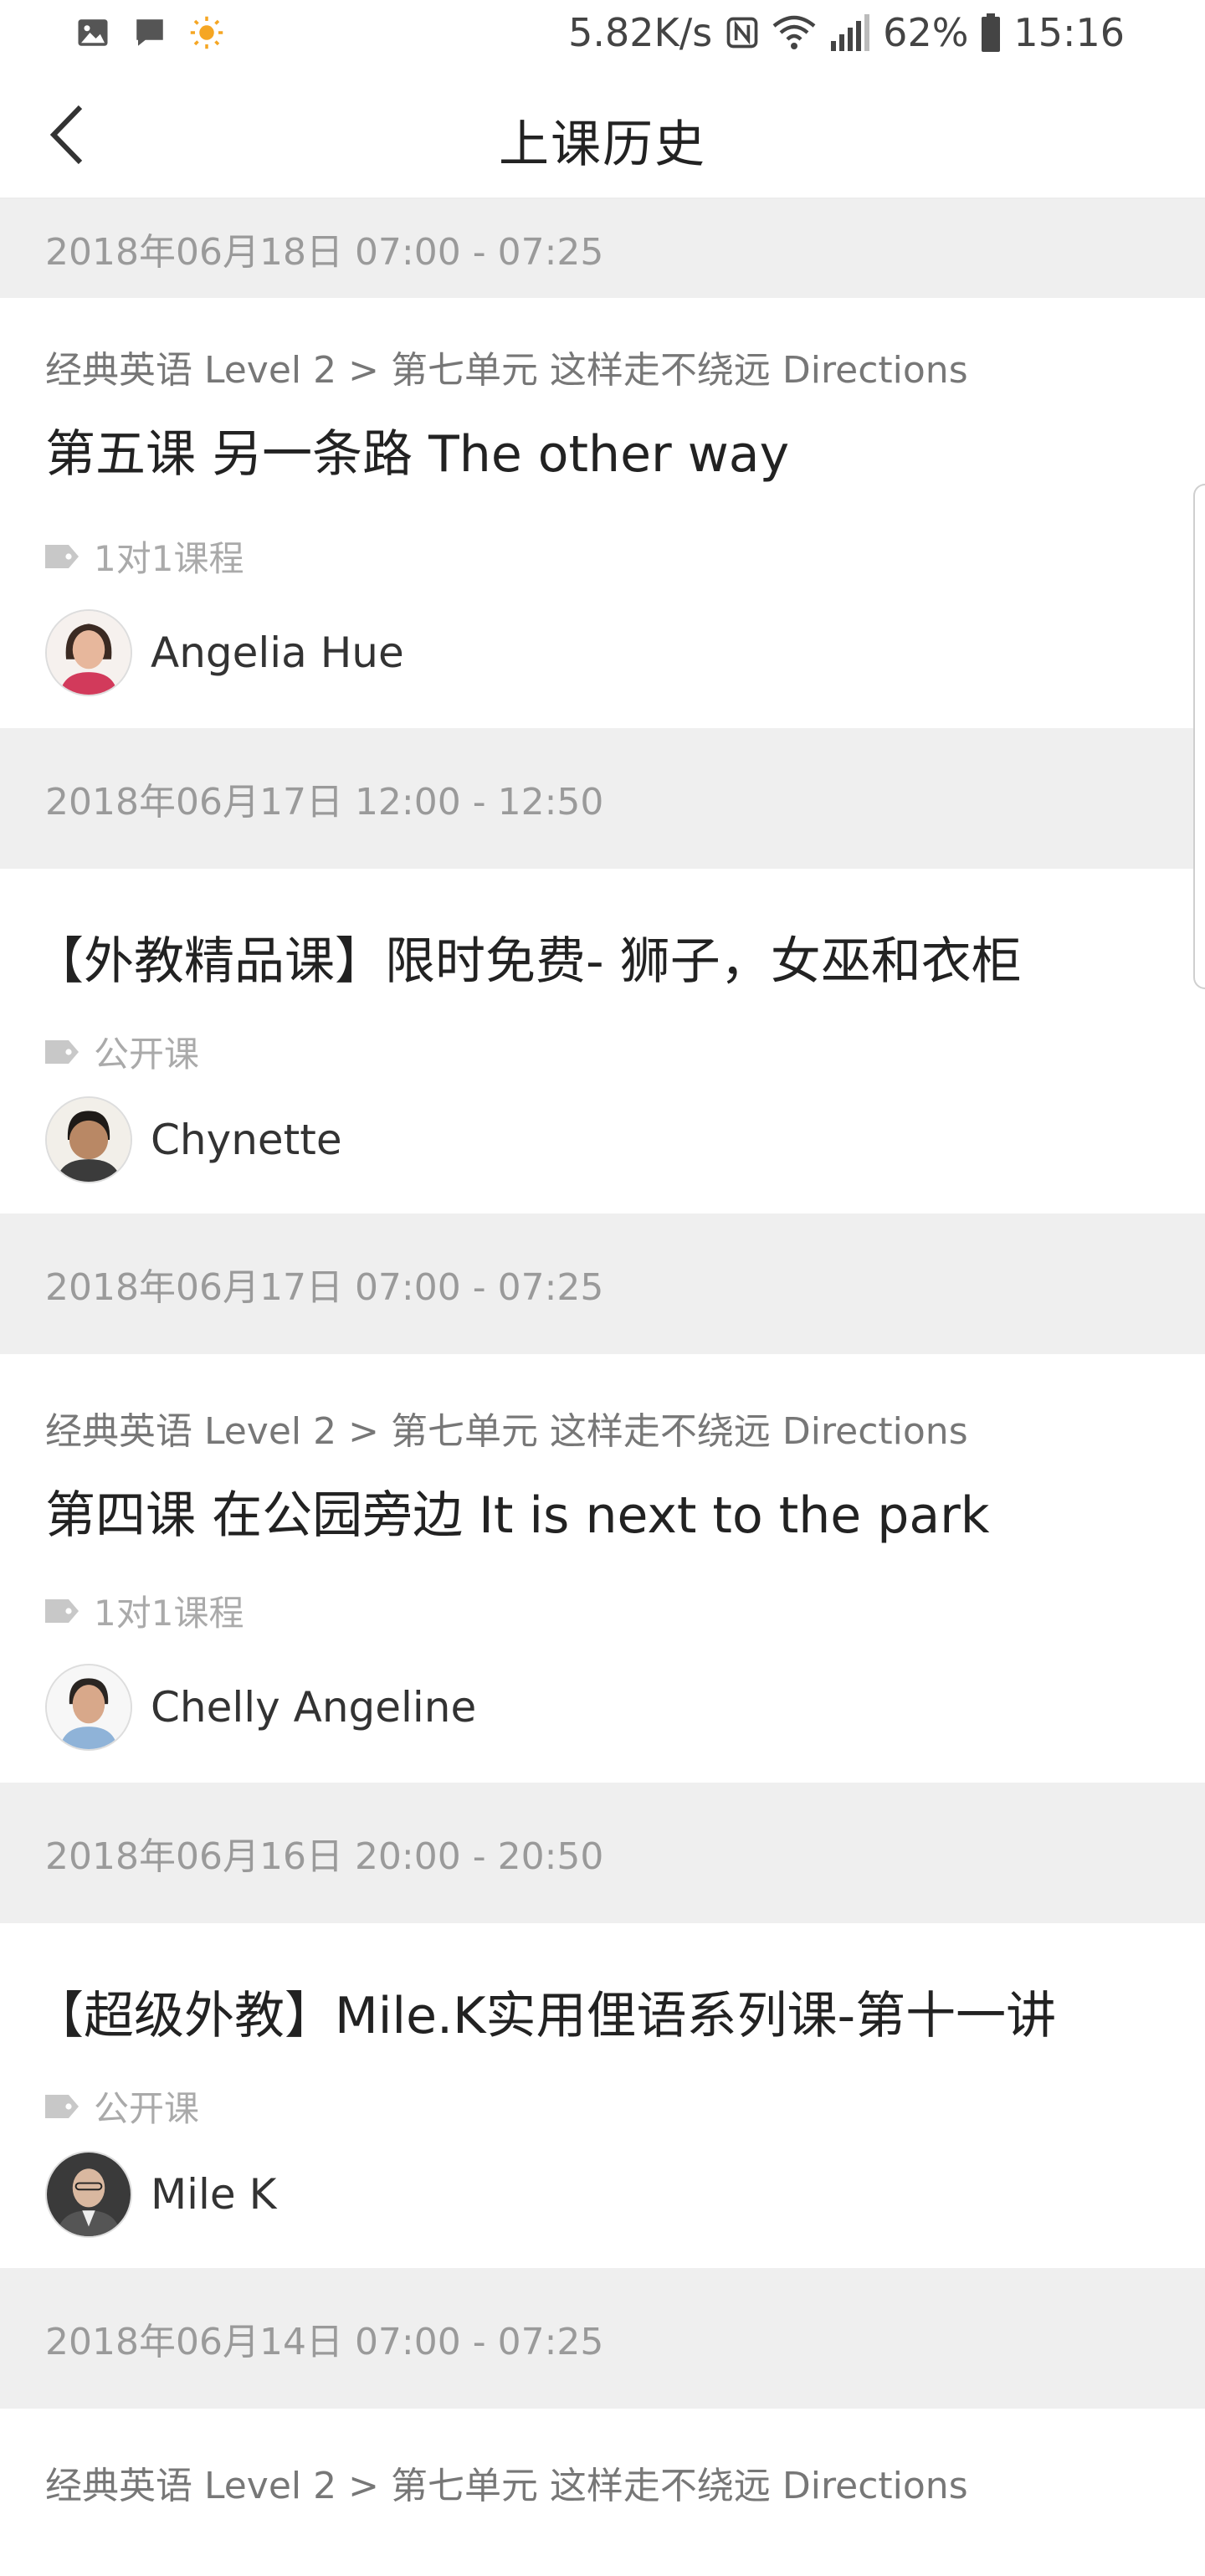 The height and width of the screenshot is (2576, 1205). Describe the element at coordinates (324, 1856) in the screenshot. I see `date-label: 2018年06月16日 20:00 - 20:50` at that location.